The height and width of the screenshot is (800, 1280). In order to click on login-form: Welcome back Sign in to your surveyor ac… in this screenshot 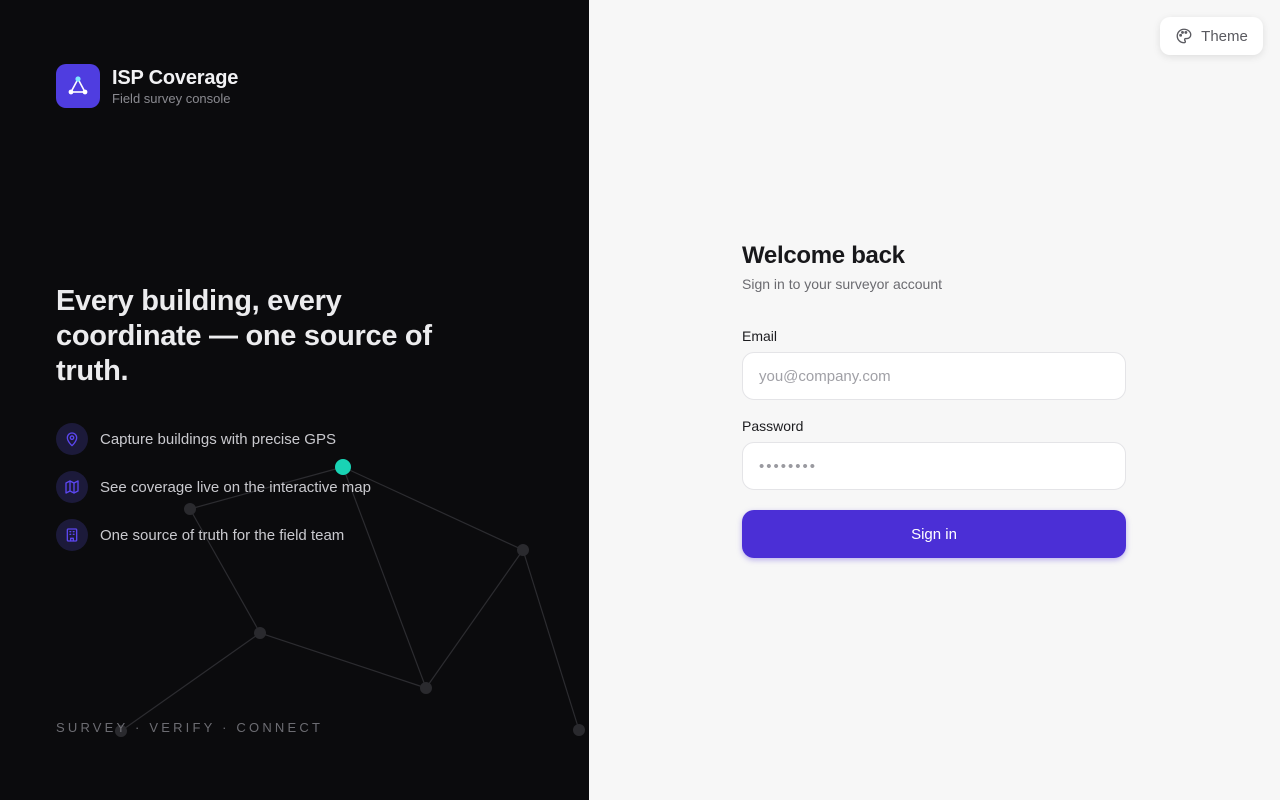, I will do `click(934, 399)`.